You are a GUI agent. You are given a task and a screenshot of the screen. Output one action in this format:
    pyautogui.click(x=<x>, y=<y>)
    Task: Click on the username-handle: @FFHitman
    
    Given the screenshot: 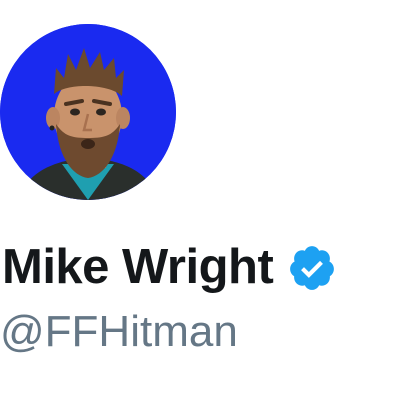 What is the action you would take?
    pyautogui.click(x=119, y=332)
    